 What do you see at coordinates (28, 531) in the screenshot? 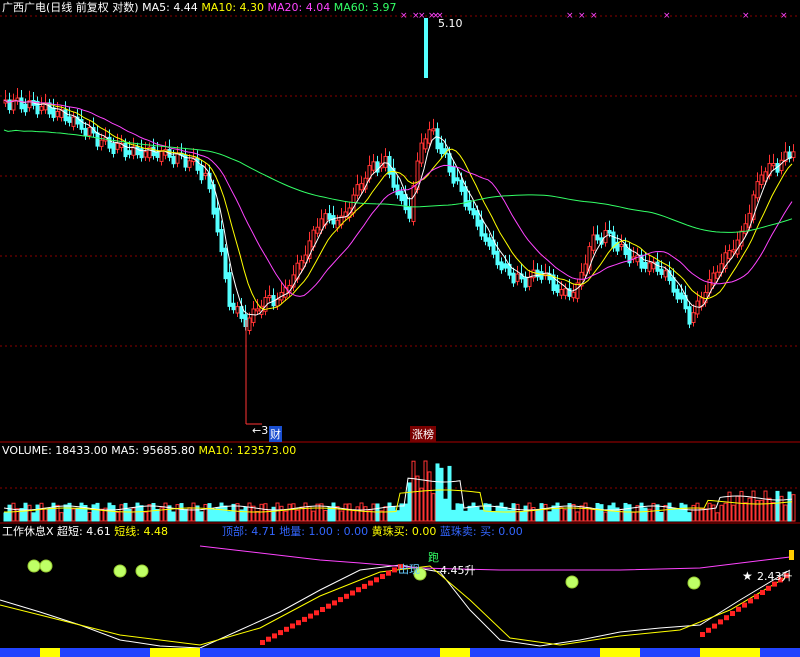
I see `indicator-name: 工作休息X` at bounding box center [28, 531].